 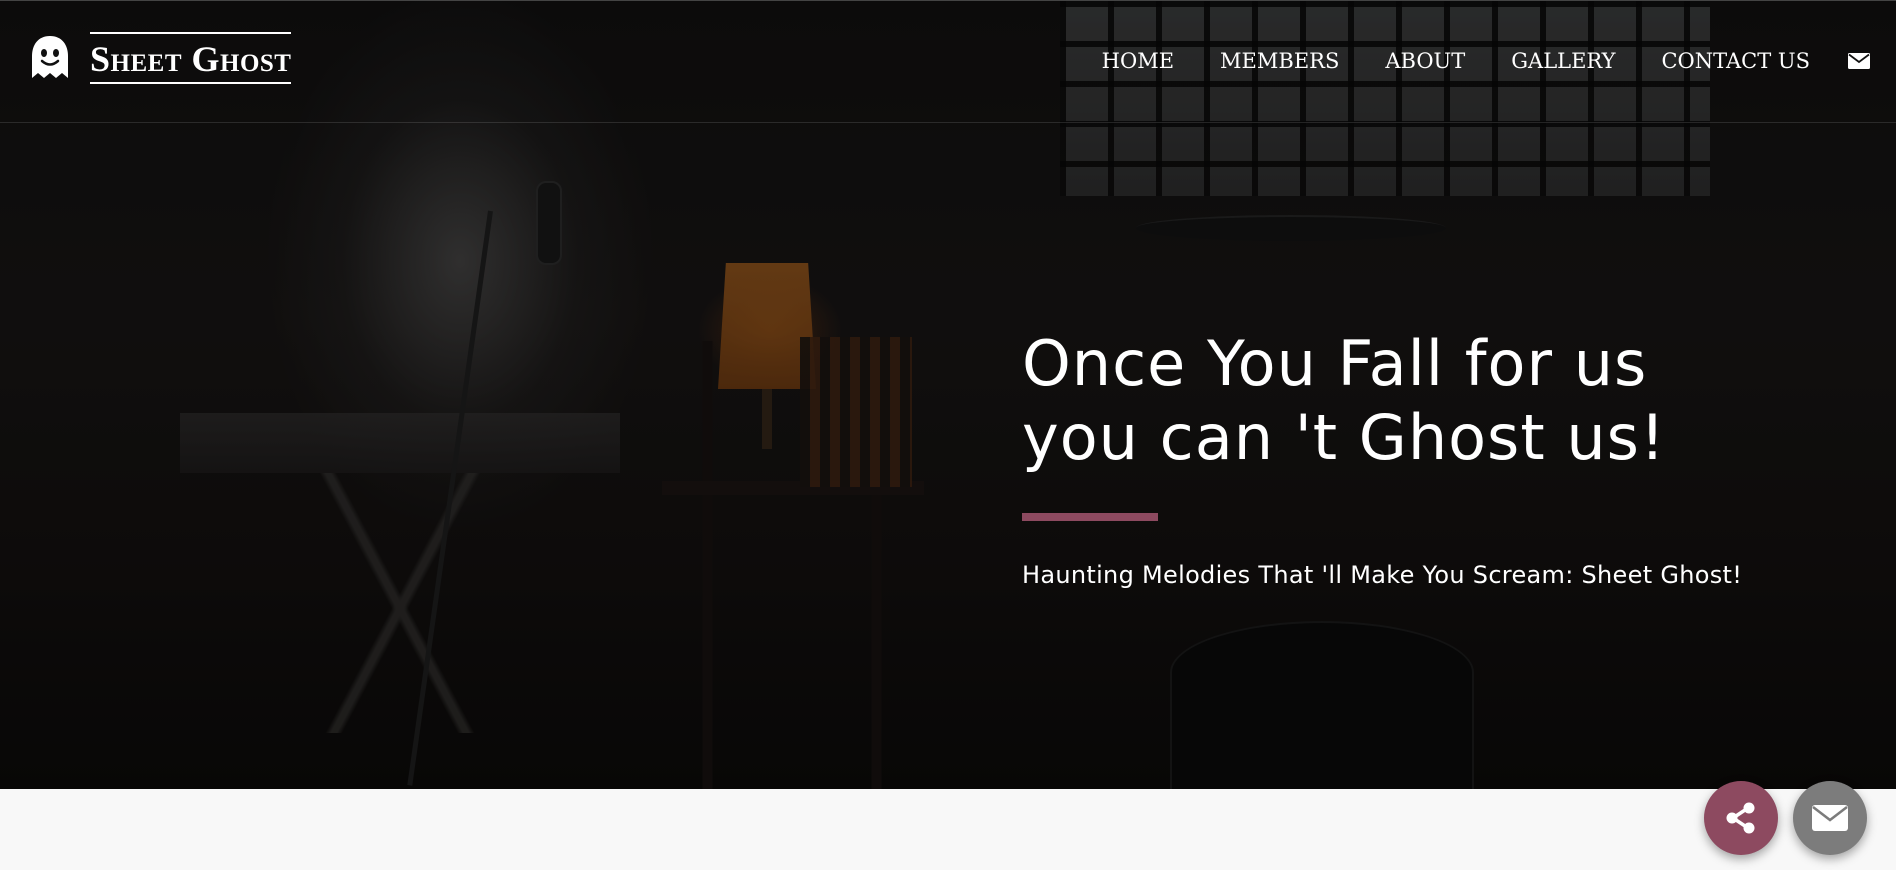 I want to click on brand-logo: Sheet Ghost, so click(x=160, y=58).